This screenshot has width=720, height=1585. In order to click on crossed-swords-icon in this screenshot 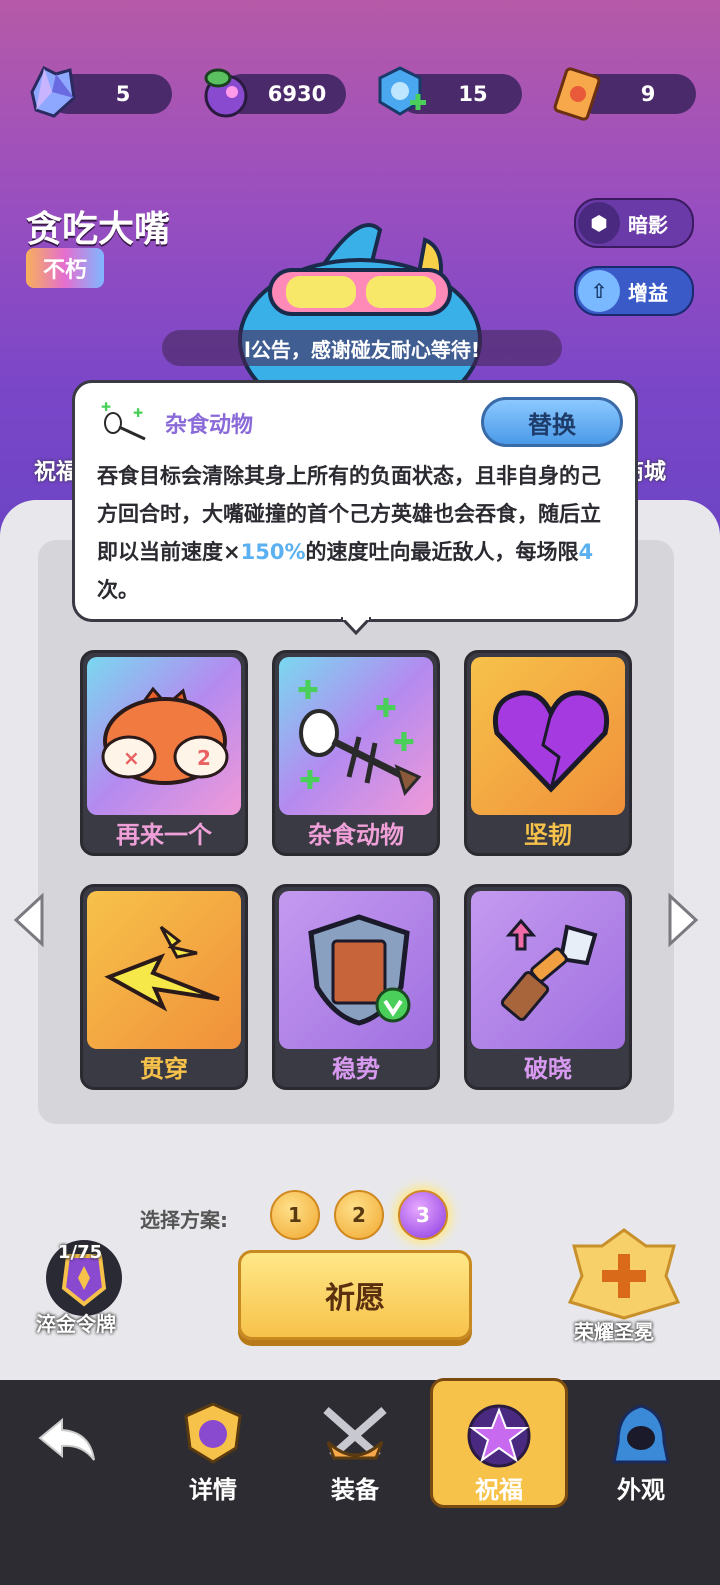, I will do `click(355, 1433)`.